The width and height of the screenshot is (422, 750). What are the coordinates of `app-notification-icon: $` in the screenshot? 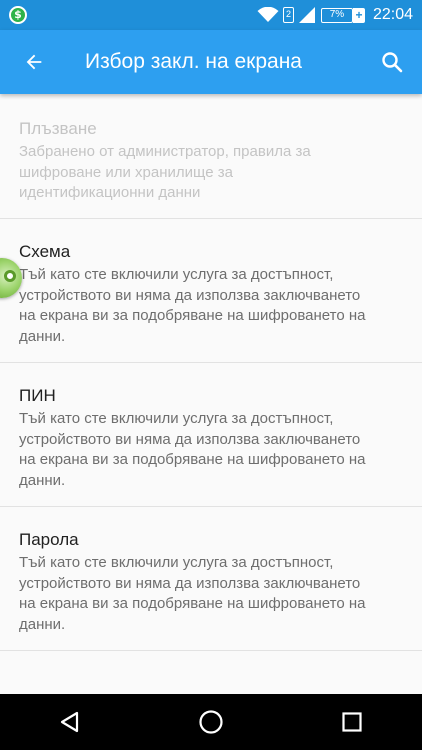 It's located at (18, 15).